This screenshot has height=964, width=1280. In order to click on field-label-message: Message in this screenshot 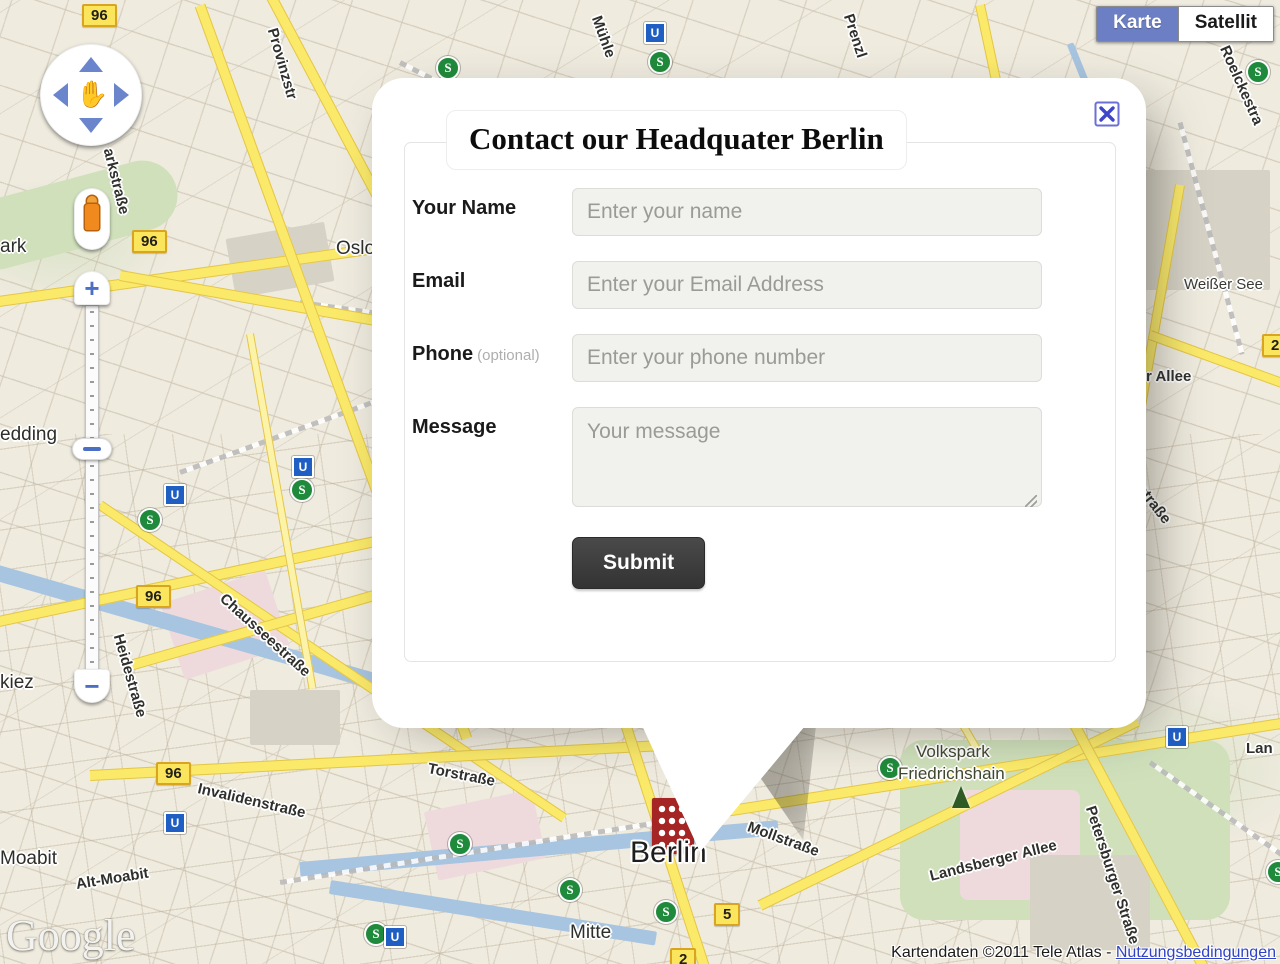, I will do `click(492, 423)`.